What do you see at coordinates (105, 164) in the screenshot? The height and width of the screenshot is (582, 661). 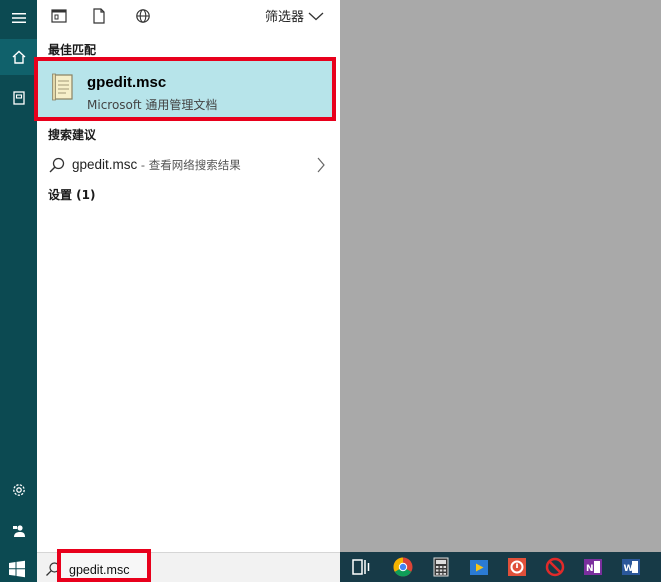 I see `suggestion-query: gpedit.msc` at bounding box center [105, 164].